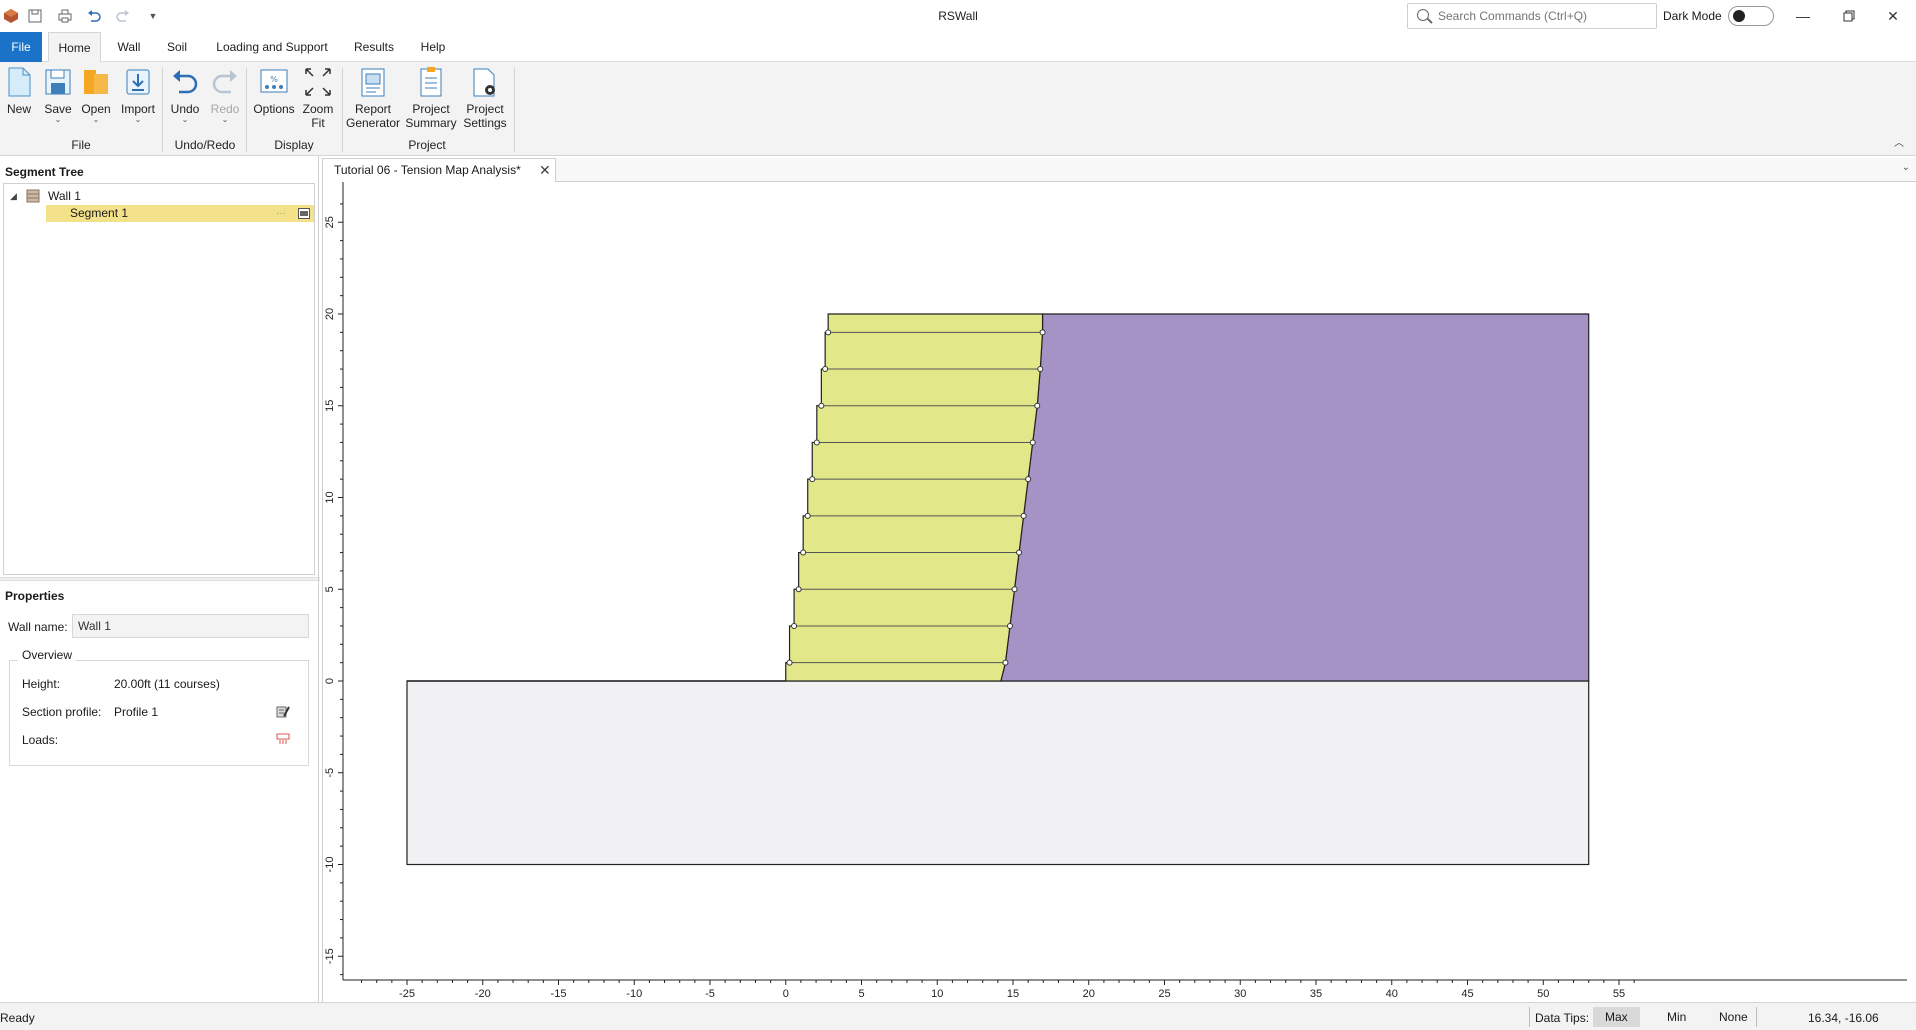 The height and width of the screenshot is (1030, 1916). What do you see at coordinates (1803, 16) in the screenshot?
I see `minimize-icon: —` at bounding box center [1803, 16].